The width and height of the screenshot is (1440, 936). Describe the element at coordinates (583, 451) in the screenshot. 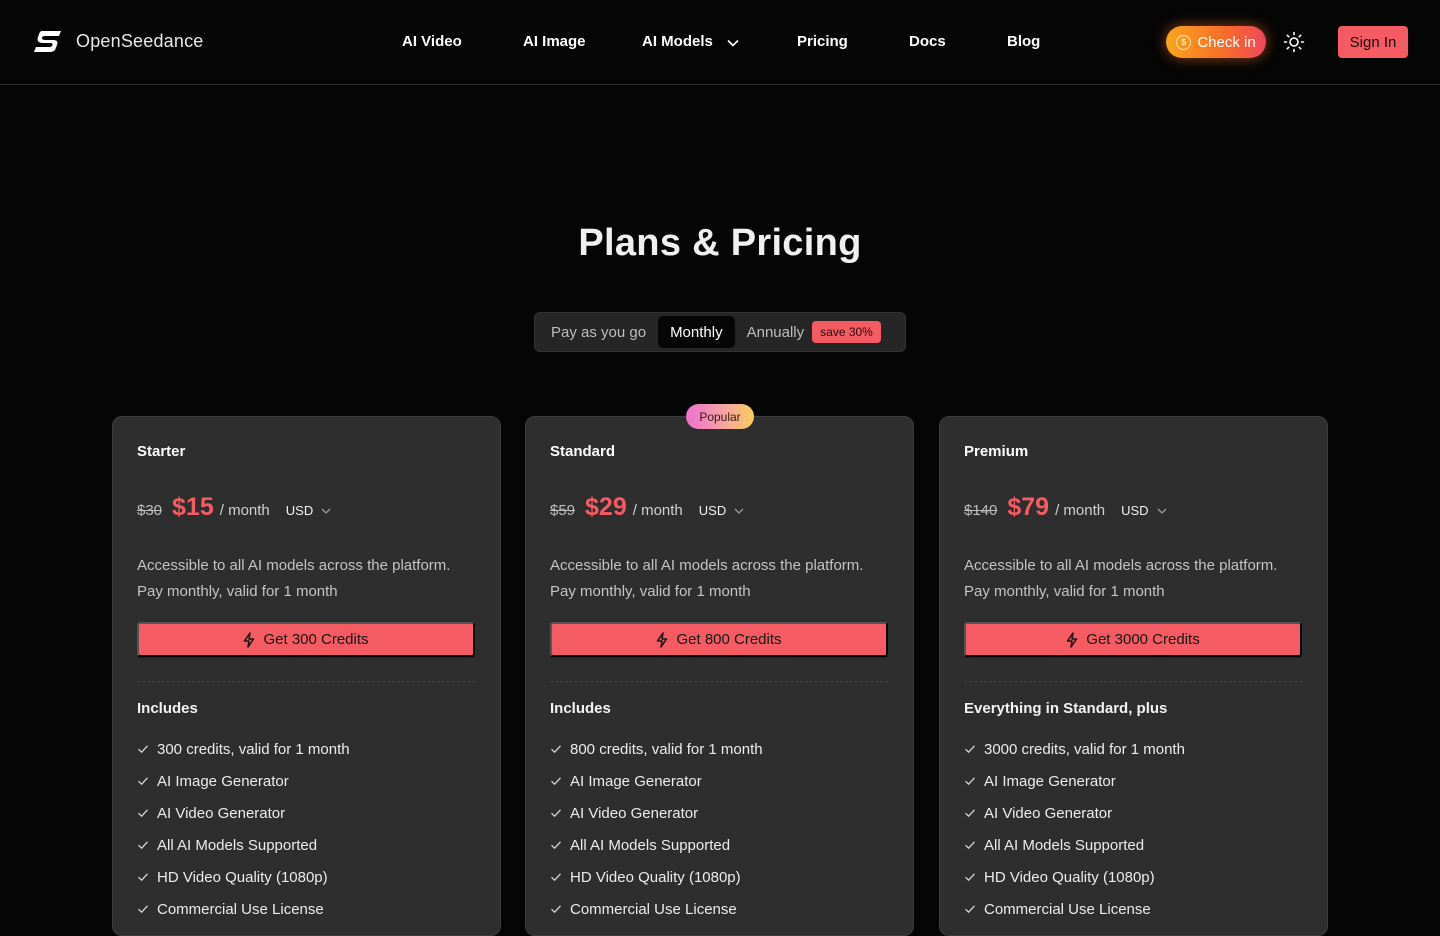

I see `plan-name: Standard` at that location.